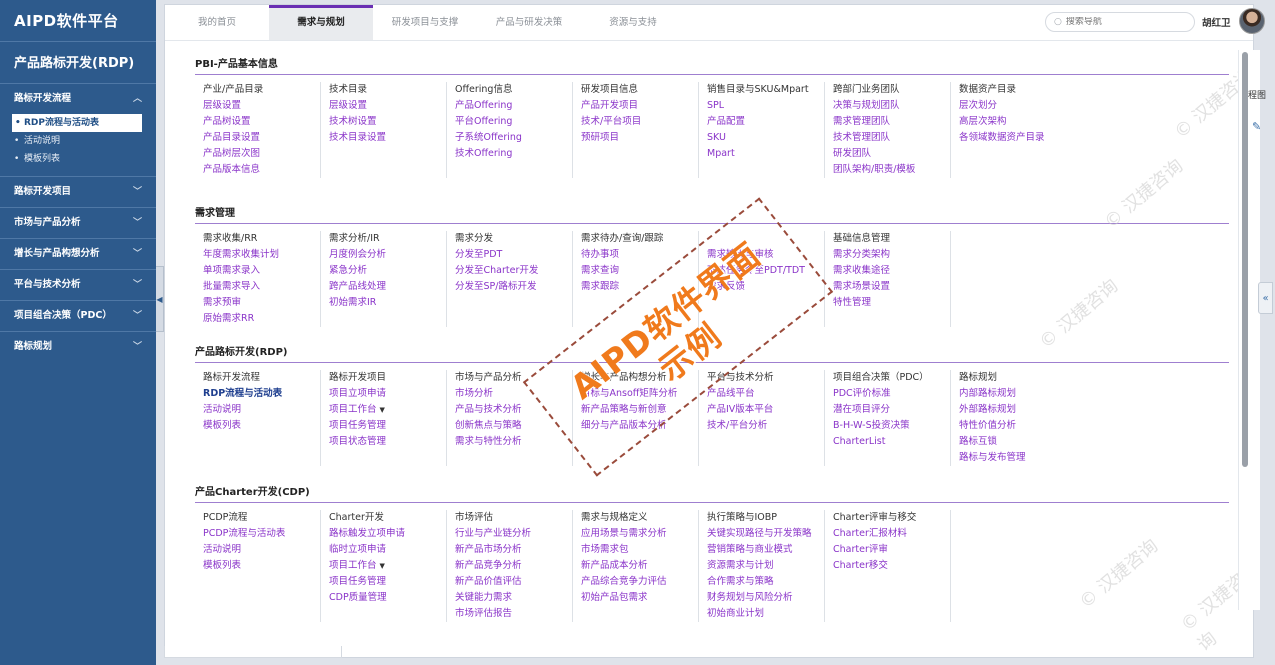 The image size is (1275, 665). Describe the element at coordinates (639, 550) in the screenshot. I see `menu-link: 市场需求包` at that location.